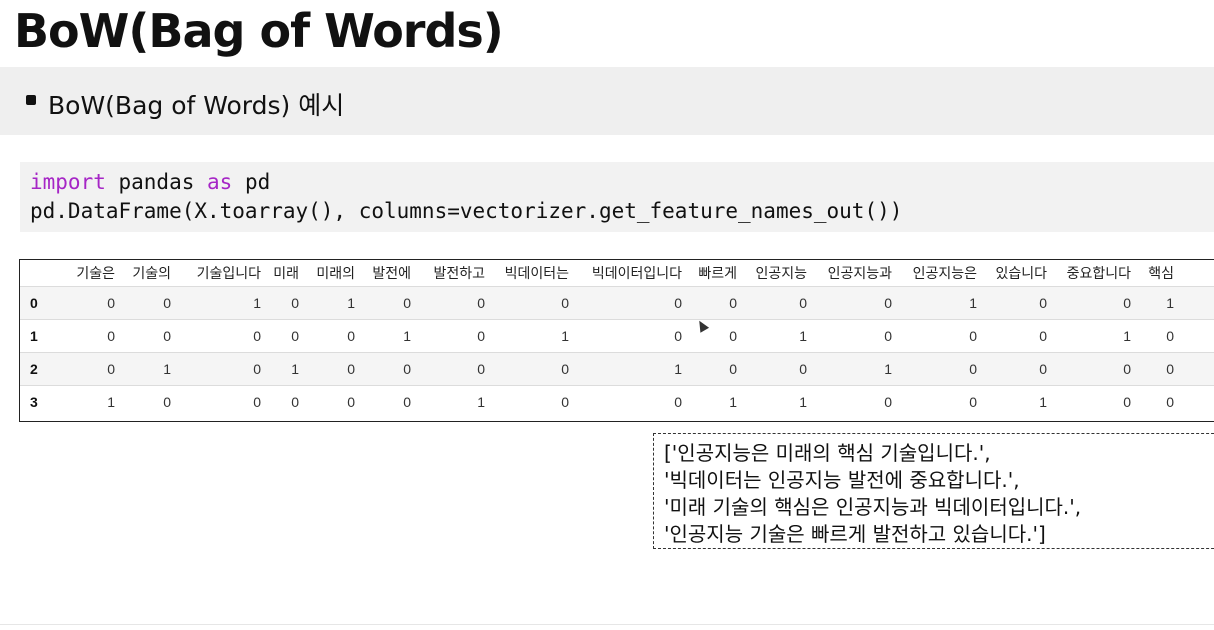  Describe the element at coordinates (717, 273) in the screenshot. I see `column-header: 빠르게` at that location.